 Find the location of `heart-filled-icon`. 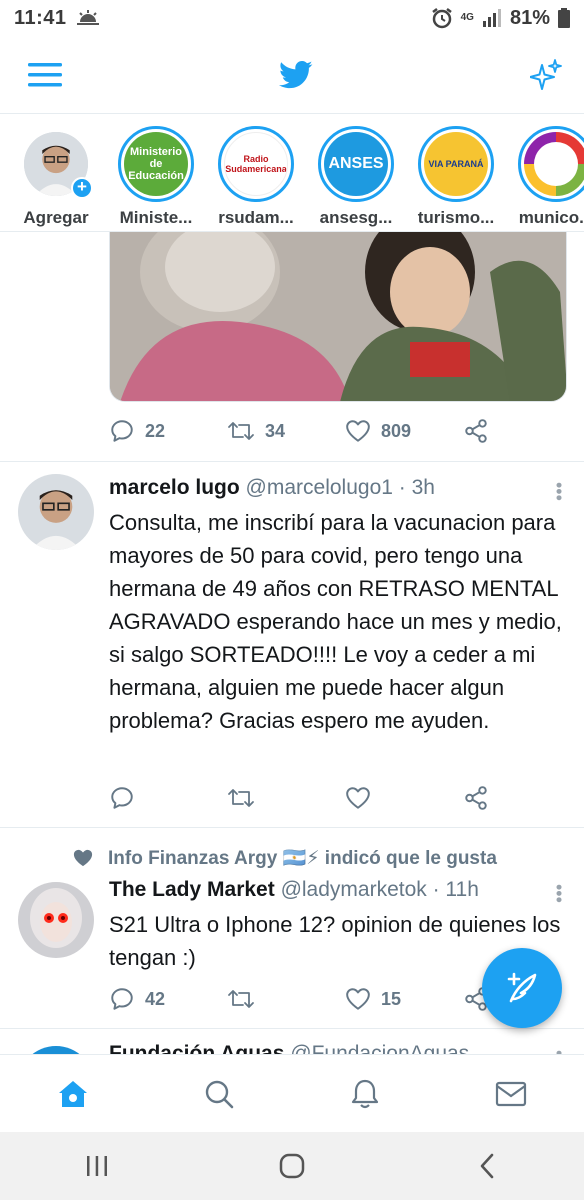

heart-filled-icon is located at coordinates (83, 858).